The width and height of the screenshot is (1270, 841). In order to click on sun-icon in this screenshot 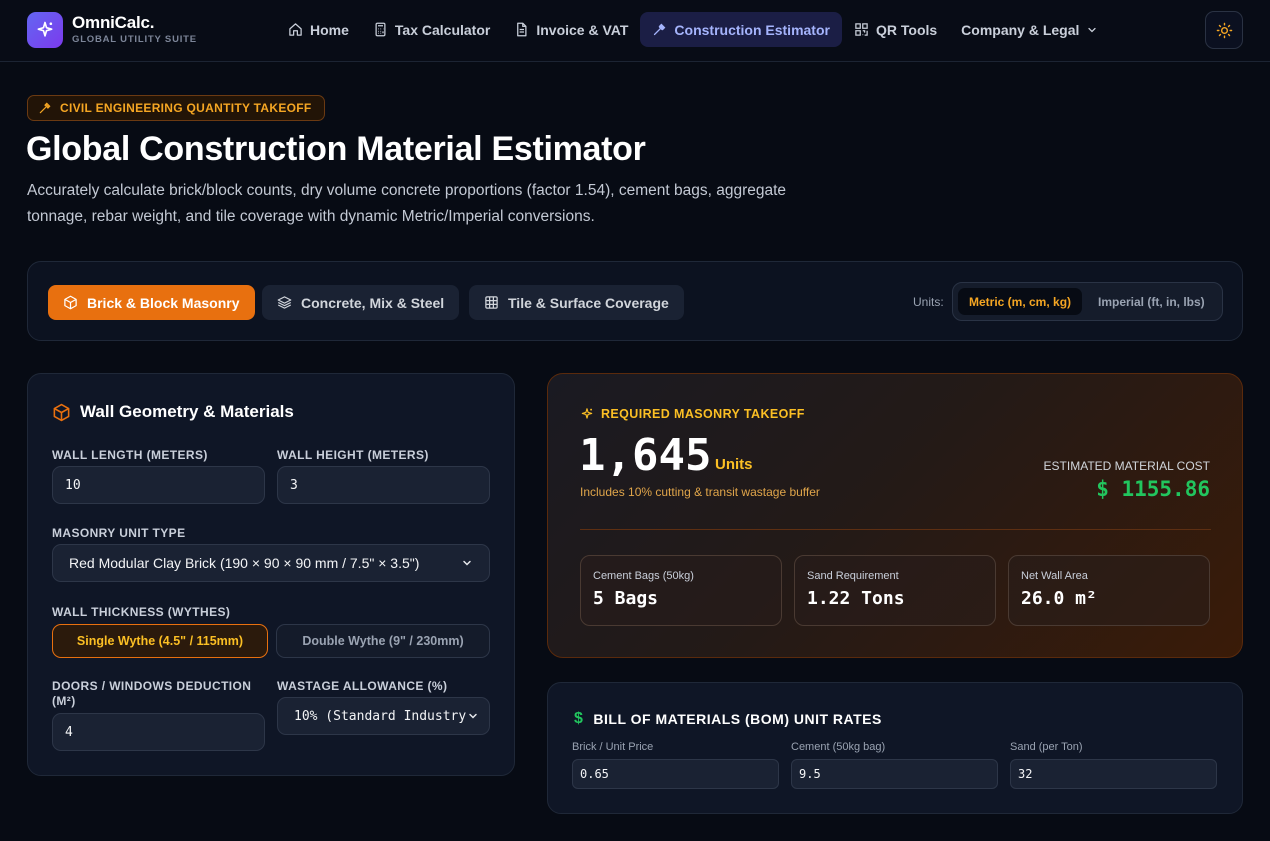, I will do `click(1224, 30)`.